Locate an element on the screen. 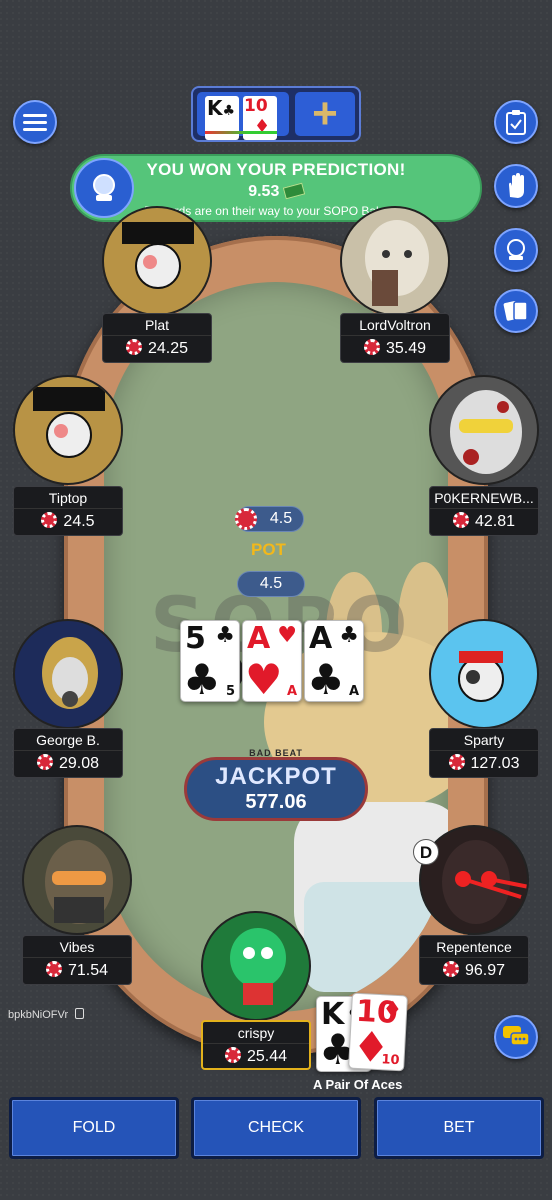  player-plate-george: George B. 29.08 is located at coordinates (68, 753).